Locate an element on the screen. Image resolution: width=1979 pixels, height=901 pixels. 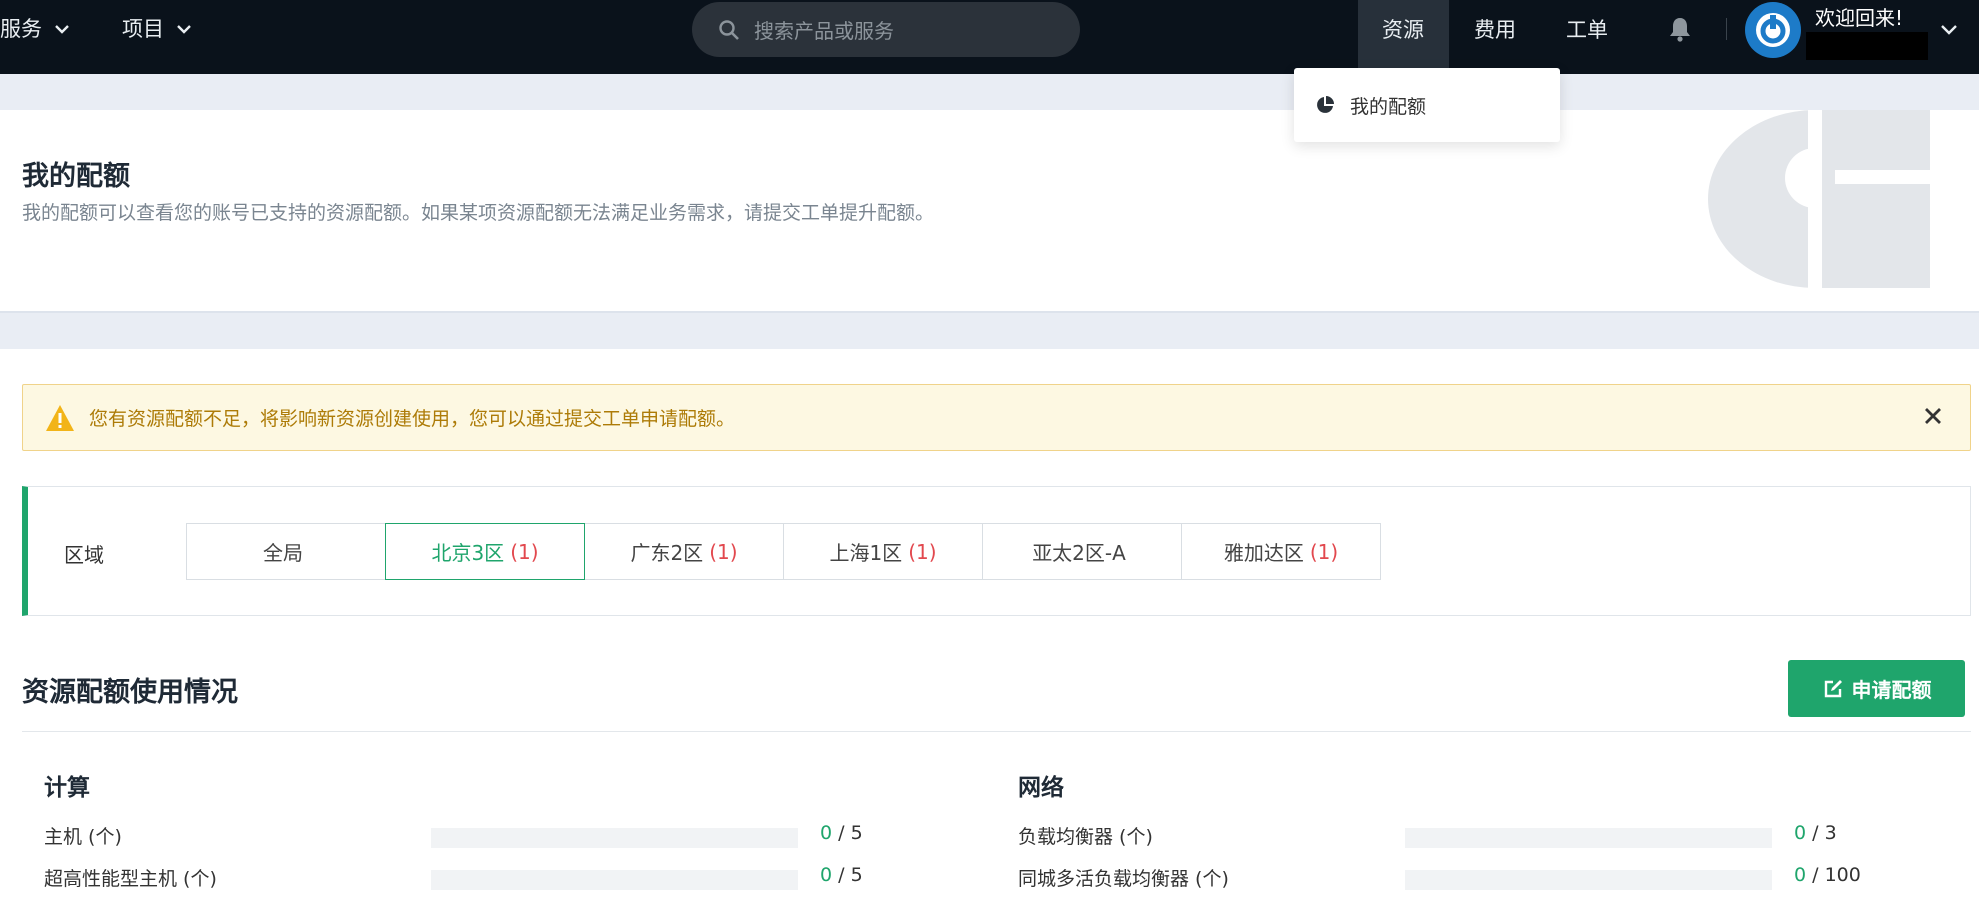
pie-chart-icon is located at coordinates (1325, 104).